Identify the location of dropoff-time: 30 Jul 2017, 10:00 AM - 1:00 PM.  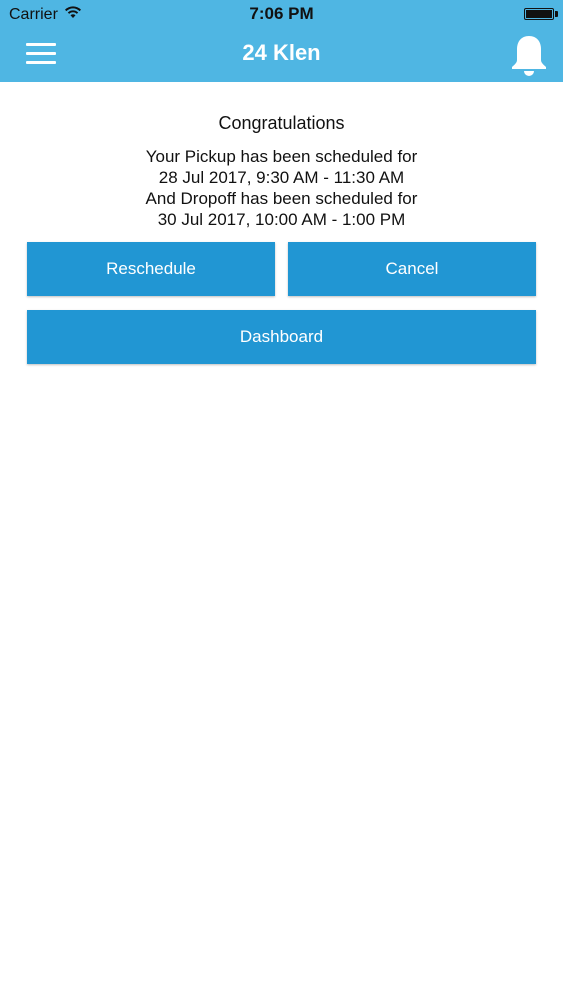
(281, 219).